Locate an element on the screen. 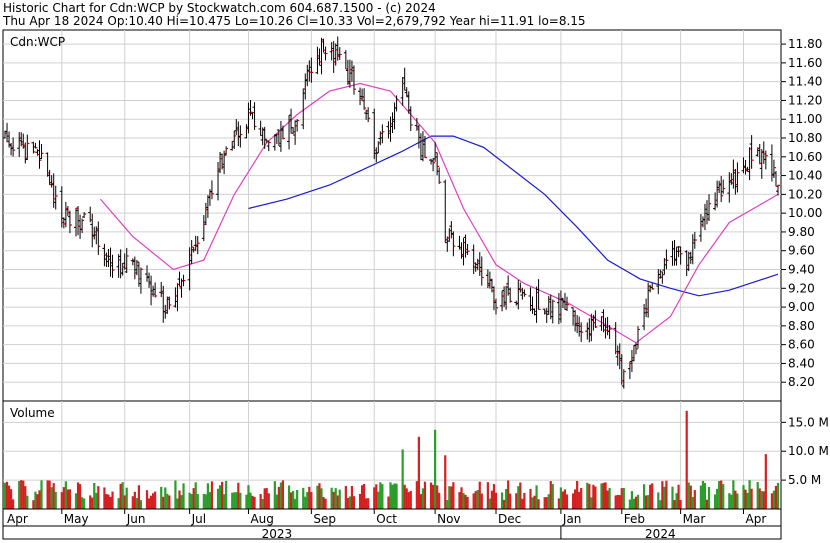  volume-axis: 5.0 M 10.0 M 15.0 M is located at coordinates (805, 451).